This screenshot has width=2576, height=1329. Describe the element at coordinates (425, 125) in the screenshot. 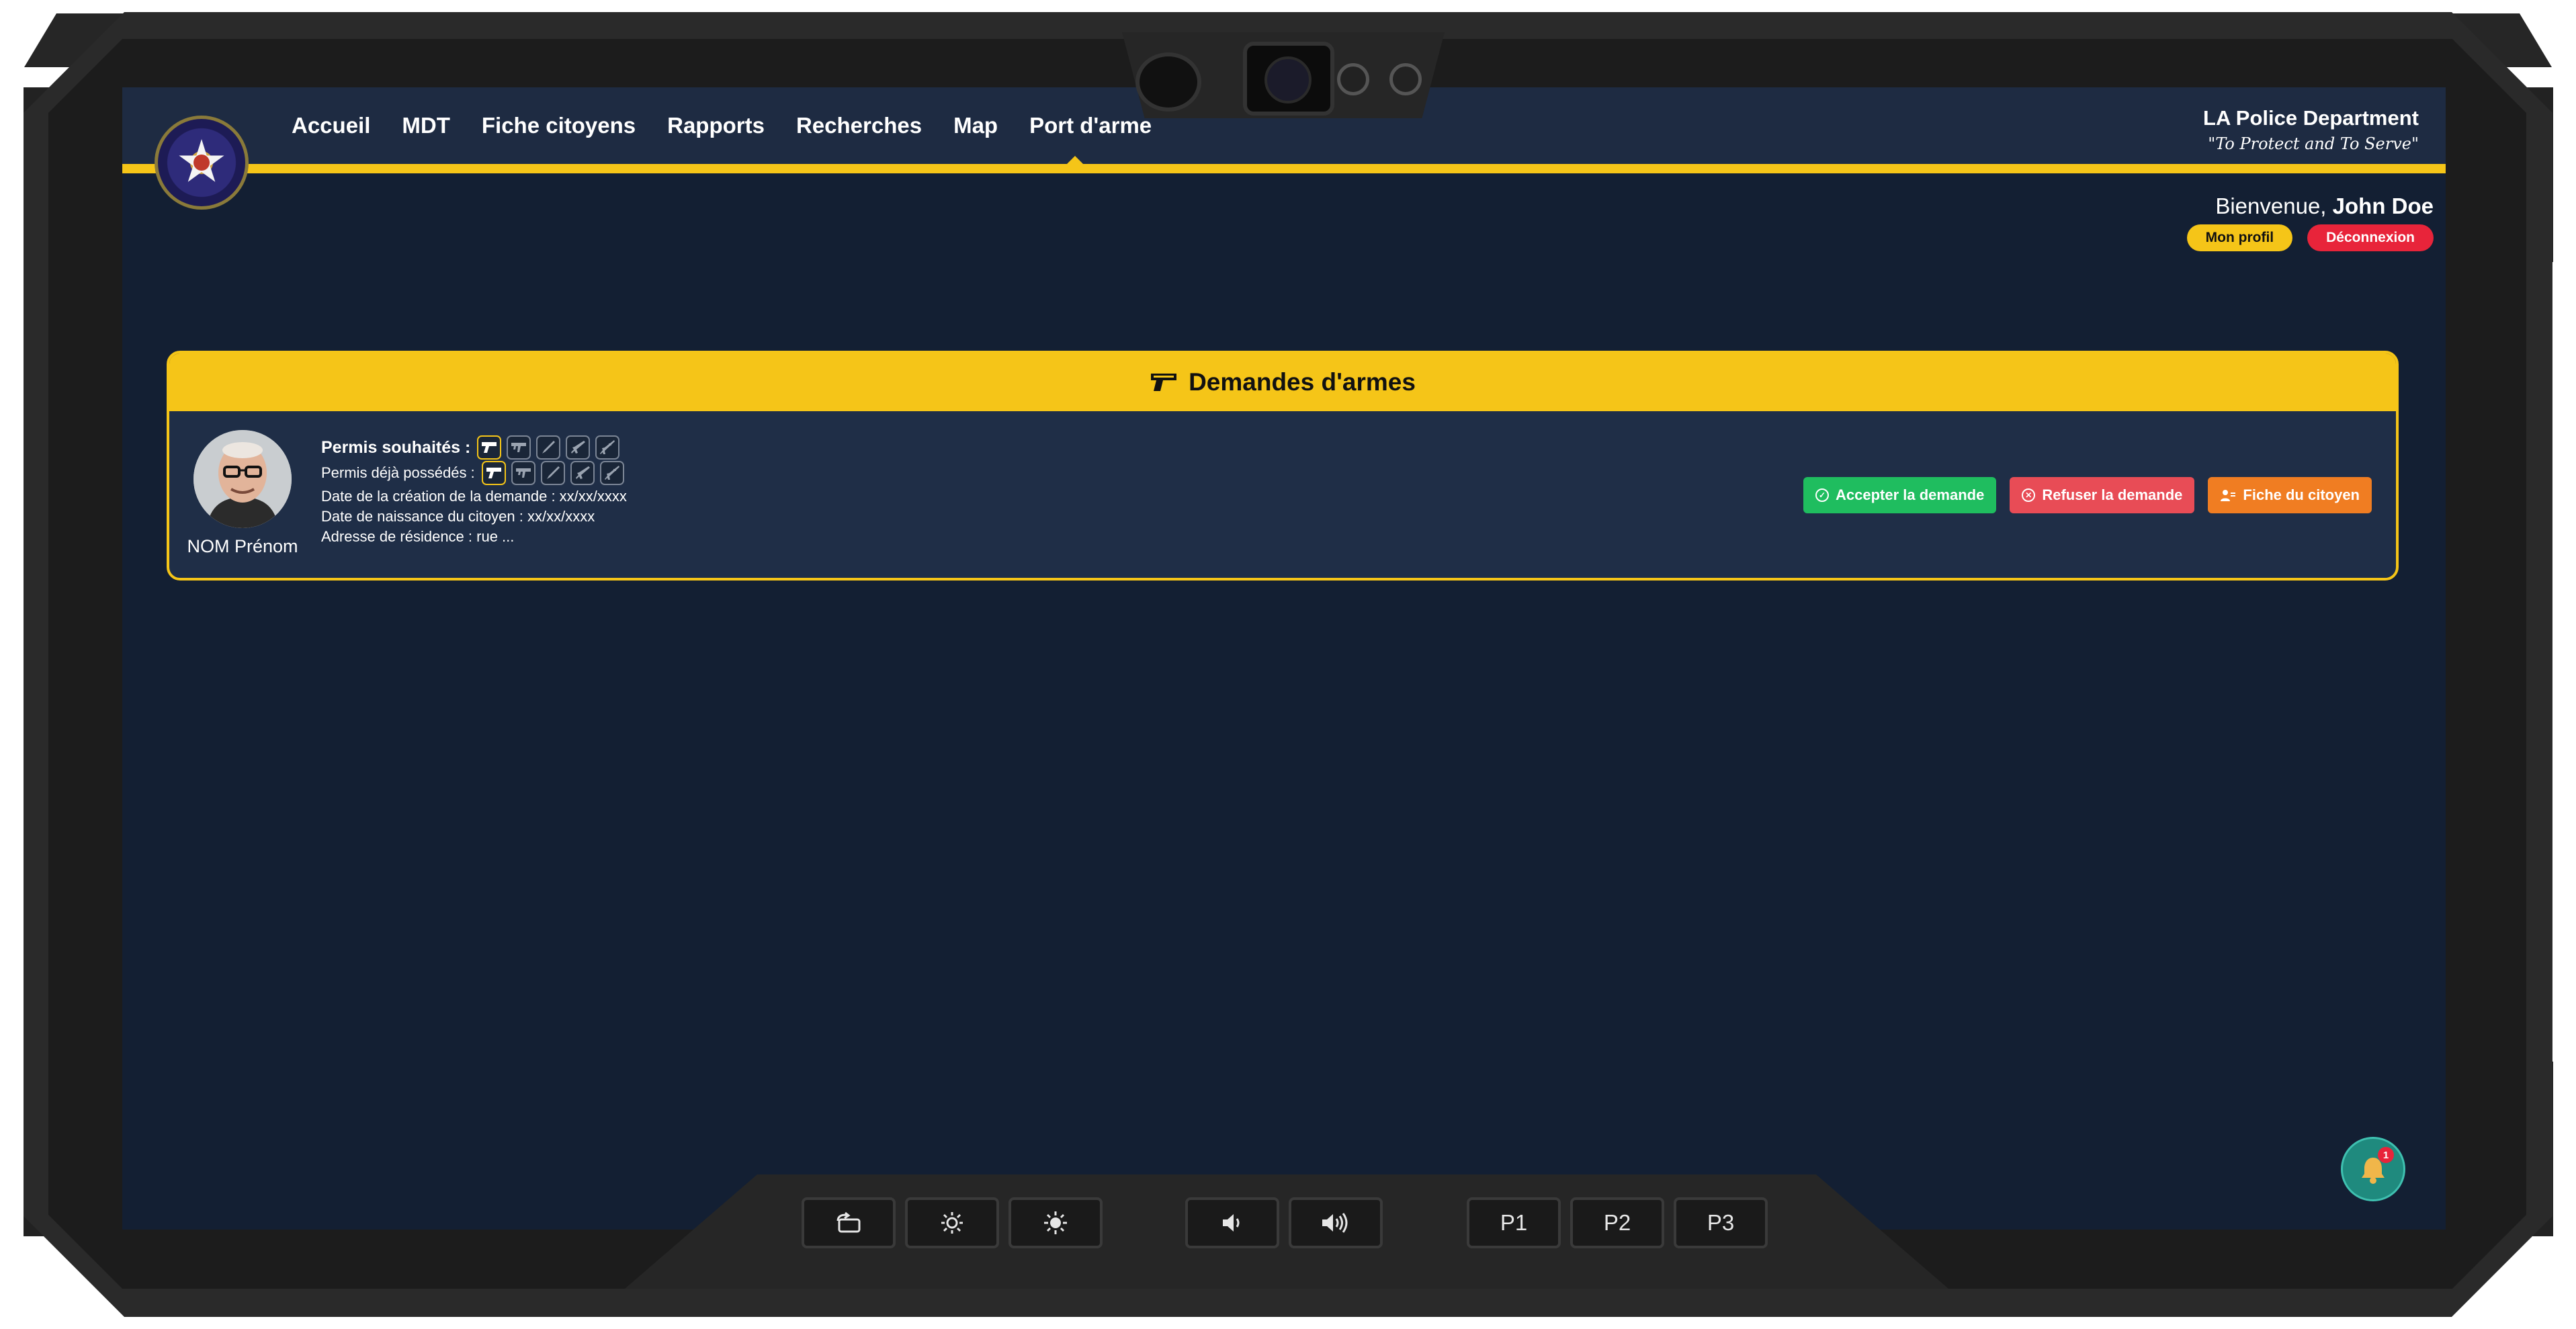

I see `nav-item-mdt: MDT` at that location.